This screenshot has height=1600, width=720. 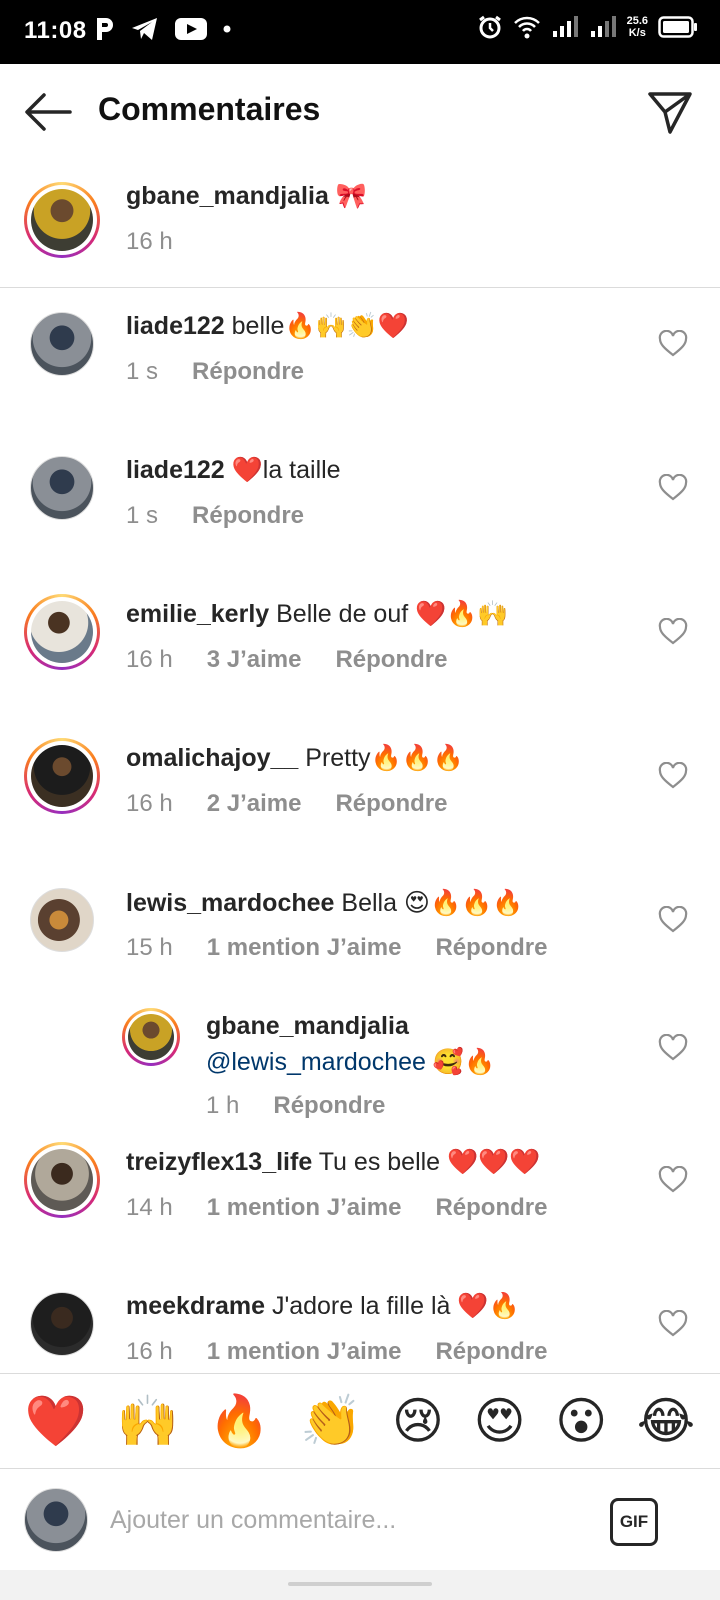 What do you see at coordinates (360, 32) in the screenshot?
I see `status-bar: 11:08 25.6 K/s` at bounding box center [360, 32].